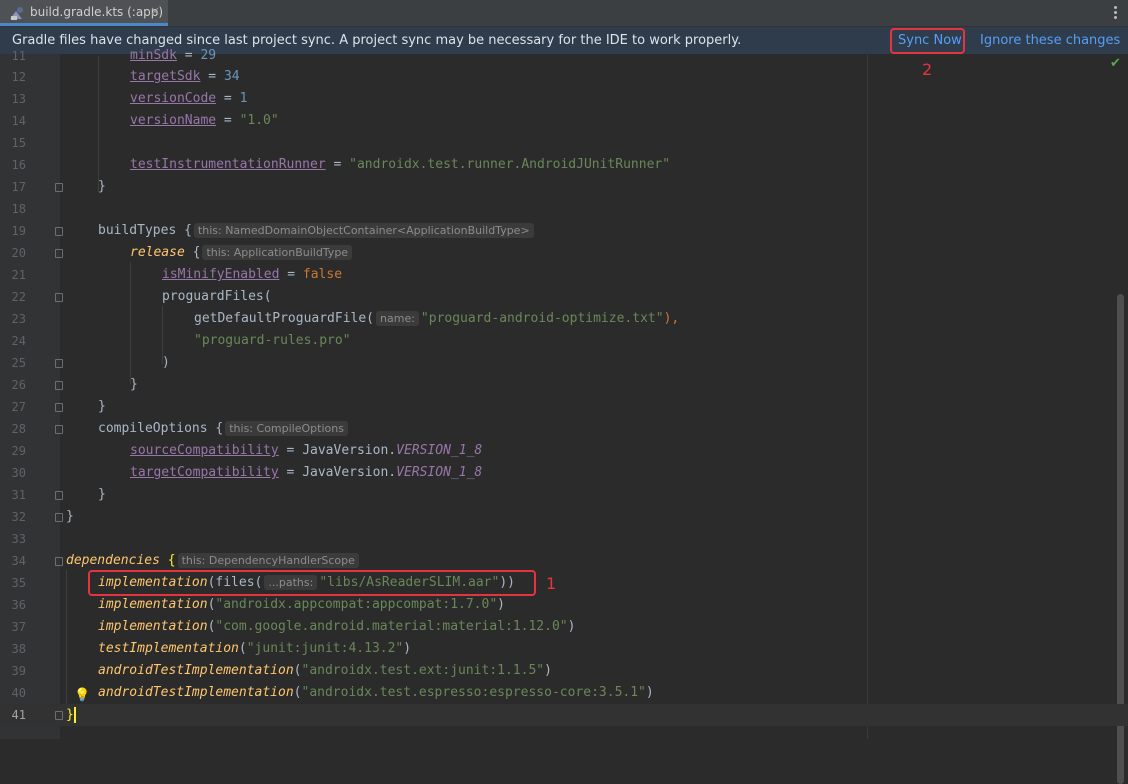 The width and height of the screenshot is (1128, 784). What do you see at coordinates (18, 407) in the screenshot?
I see `line-number: 27` at bounding box center [18, 407].